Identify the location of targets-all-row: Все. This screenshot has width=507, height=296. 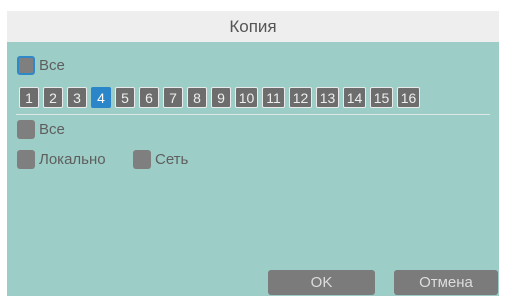
(41, 129).